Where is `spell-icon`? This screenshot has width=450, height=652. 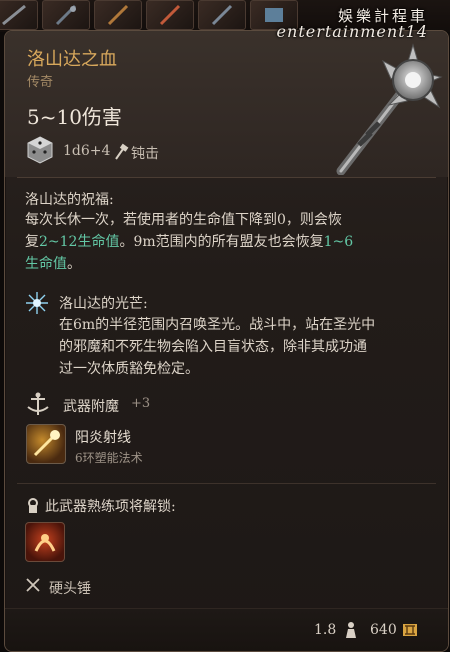 spell-icon is located at coordinates (46, 444).